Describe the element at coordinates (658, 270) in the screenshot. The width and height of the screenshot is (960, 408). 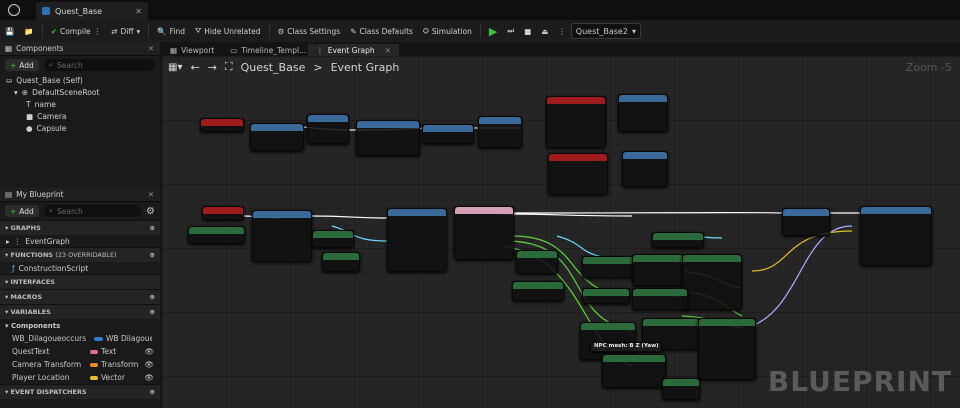
I see `node-break-vector` at that location.